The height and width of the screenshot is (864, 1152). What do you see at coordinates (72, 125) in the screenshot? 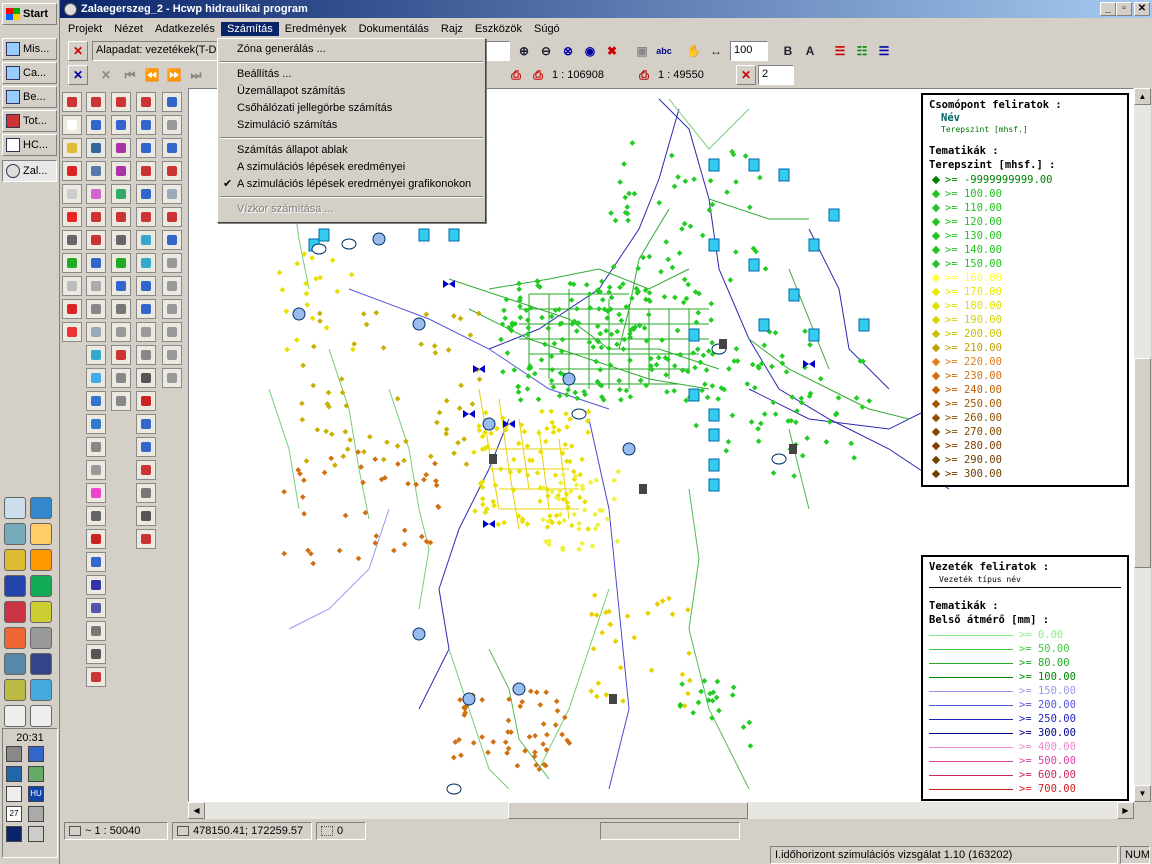
I see `new-icon` at bounding box center [72, 125].